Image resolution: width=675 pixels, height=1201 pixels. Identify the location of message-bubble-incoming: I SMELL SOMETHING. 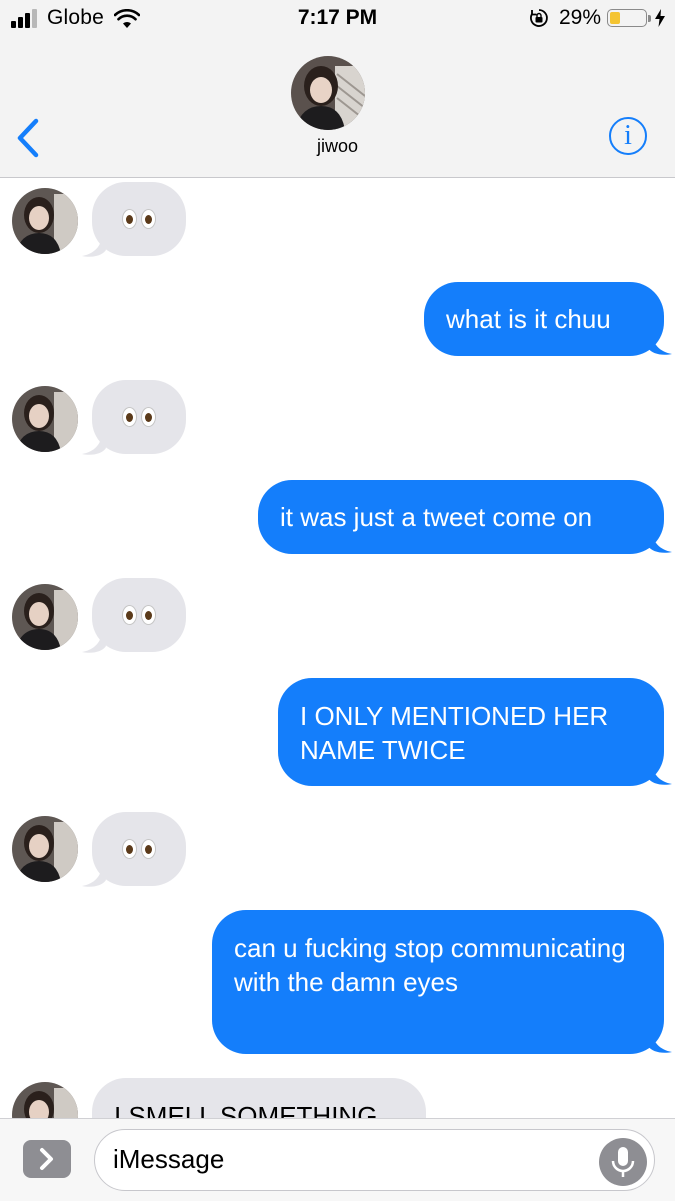
(259, 1098).